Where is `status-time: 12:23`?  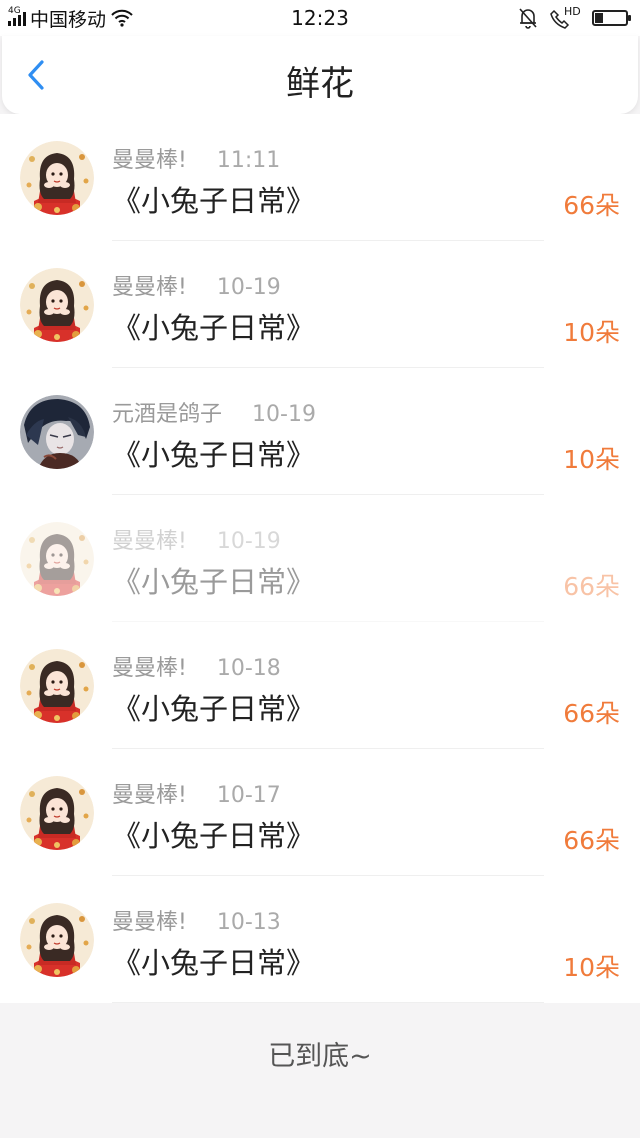 status-time: 12:23 is located at coordinates (320, 18).